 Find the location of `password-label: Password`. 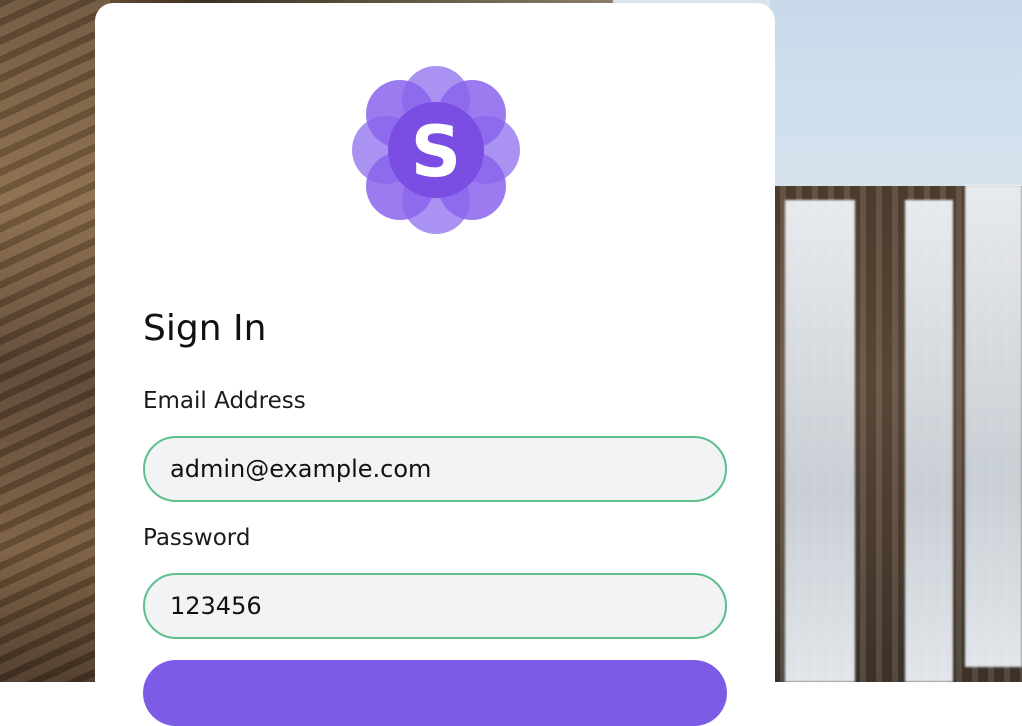

password-label: Password is located at coordinates (197, 538).